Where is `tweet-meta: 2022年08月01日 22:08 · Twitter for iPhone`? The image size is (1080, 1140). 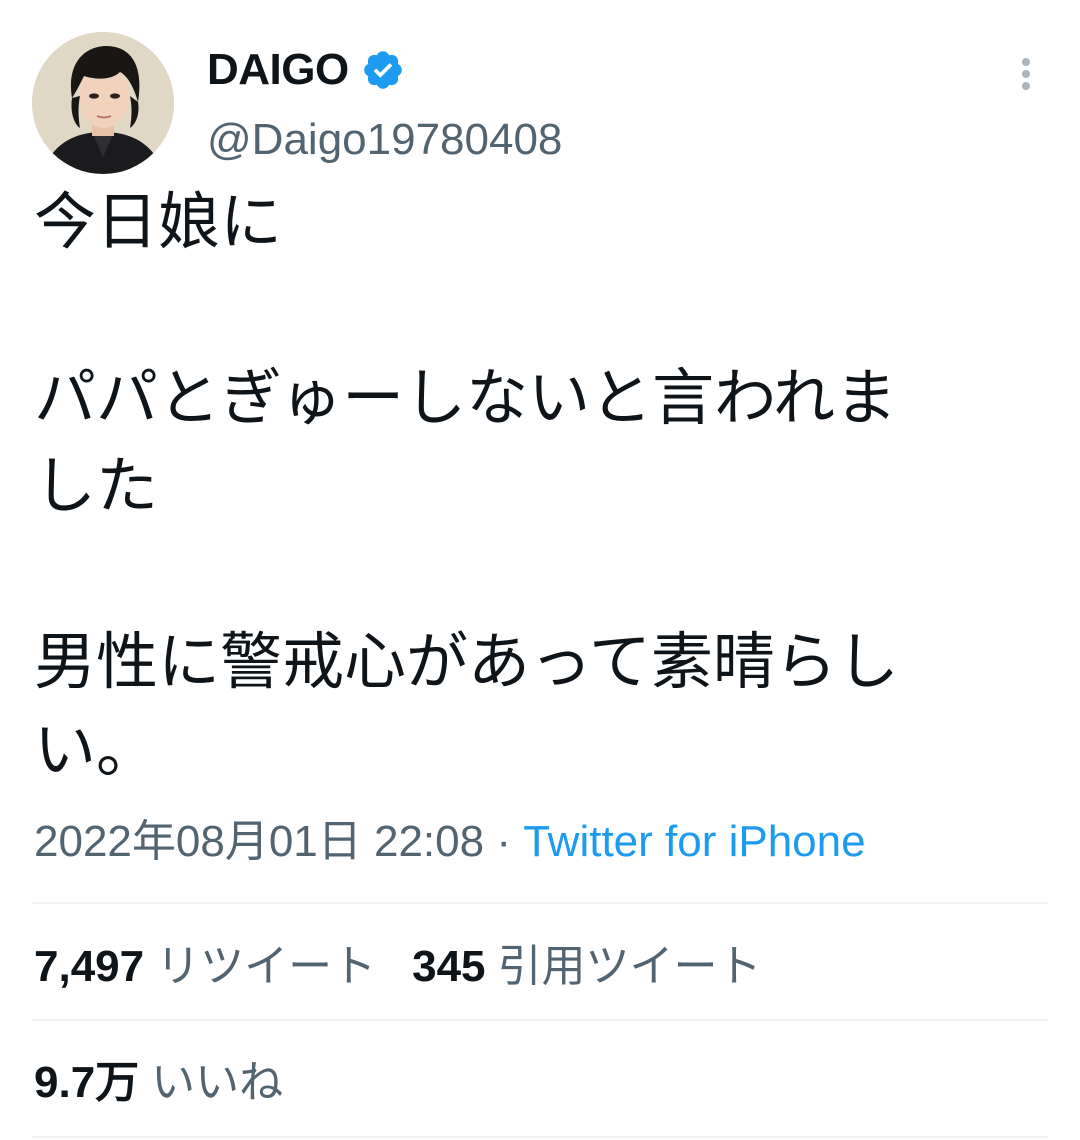 tweet-meta: 2022年08月01日 22:08 · Twitter for iPhone is located at coordinates (450, 842).